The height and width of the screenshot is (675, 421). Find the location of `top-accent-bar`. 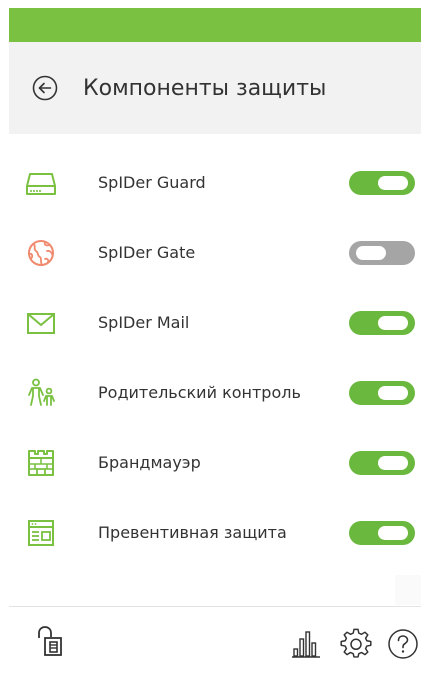

top-accent-bar is located at coordinates (215, 25).